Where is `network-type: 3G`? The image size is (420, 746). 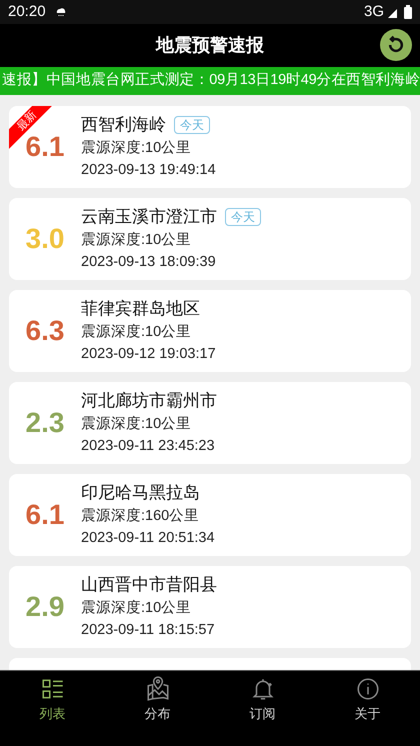
network-type: 3G is located at coordinates (374, 12).